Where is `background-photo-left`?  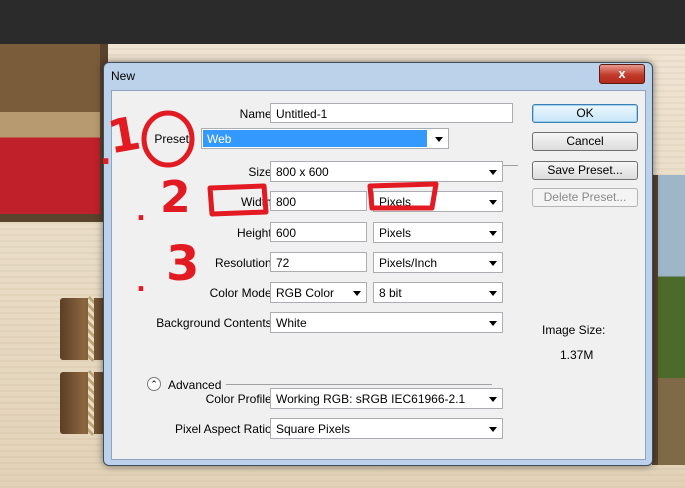
background-photo-left is located at coordinates (54, 133).